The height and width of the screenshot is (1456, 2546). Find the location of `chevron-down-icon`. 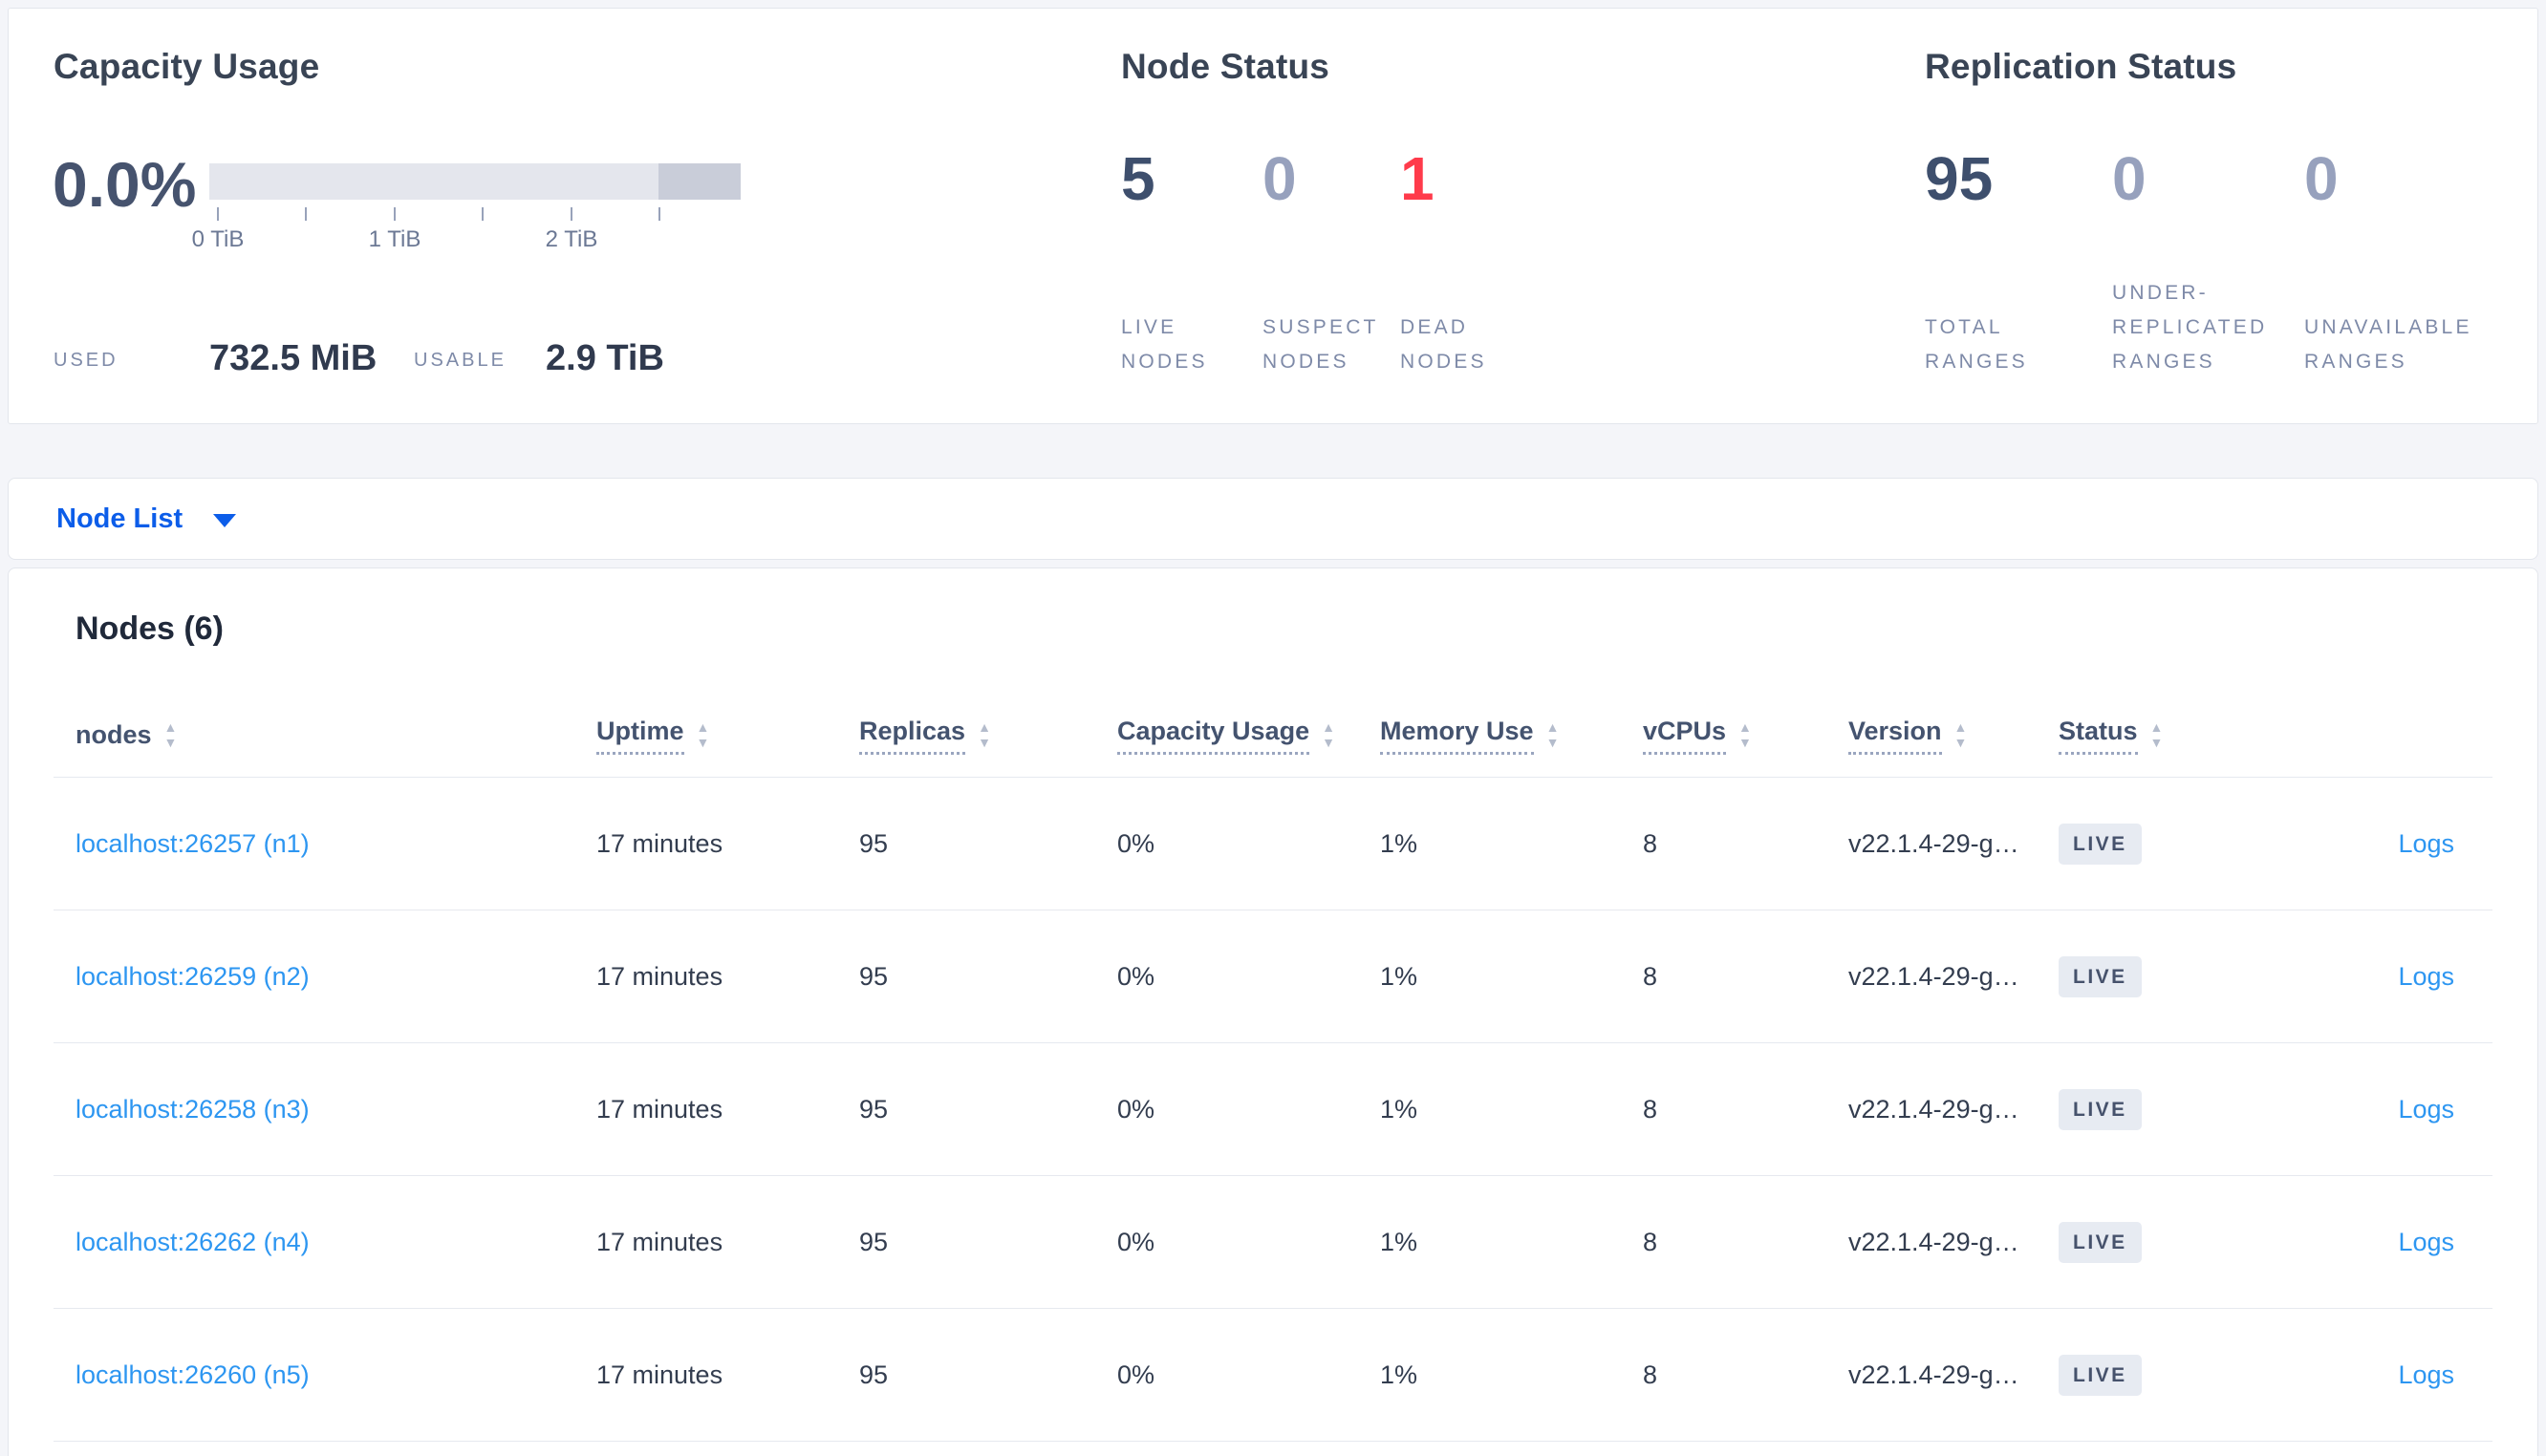

chevron-down-icon is located at coordinates (225, 521).